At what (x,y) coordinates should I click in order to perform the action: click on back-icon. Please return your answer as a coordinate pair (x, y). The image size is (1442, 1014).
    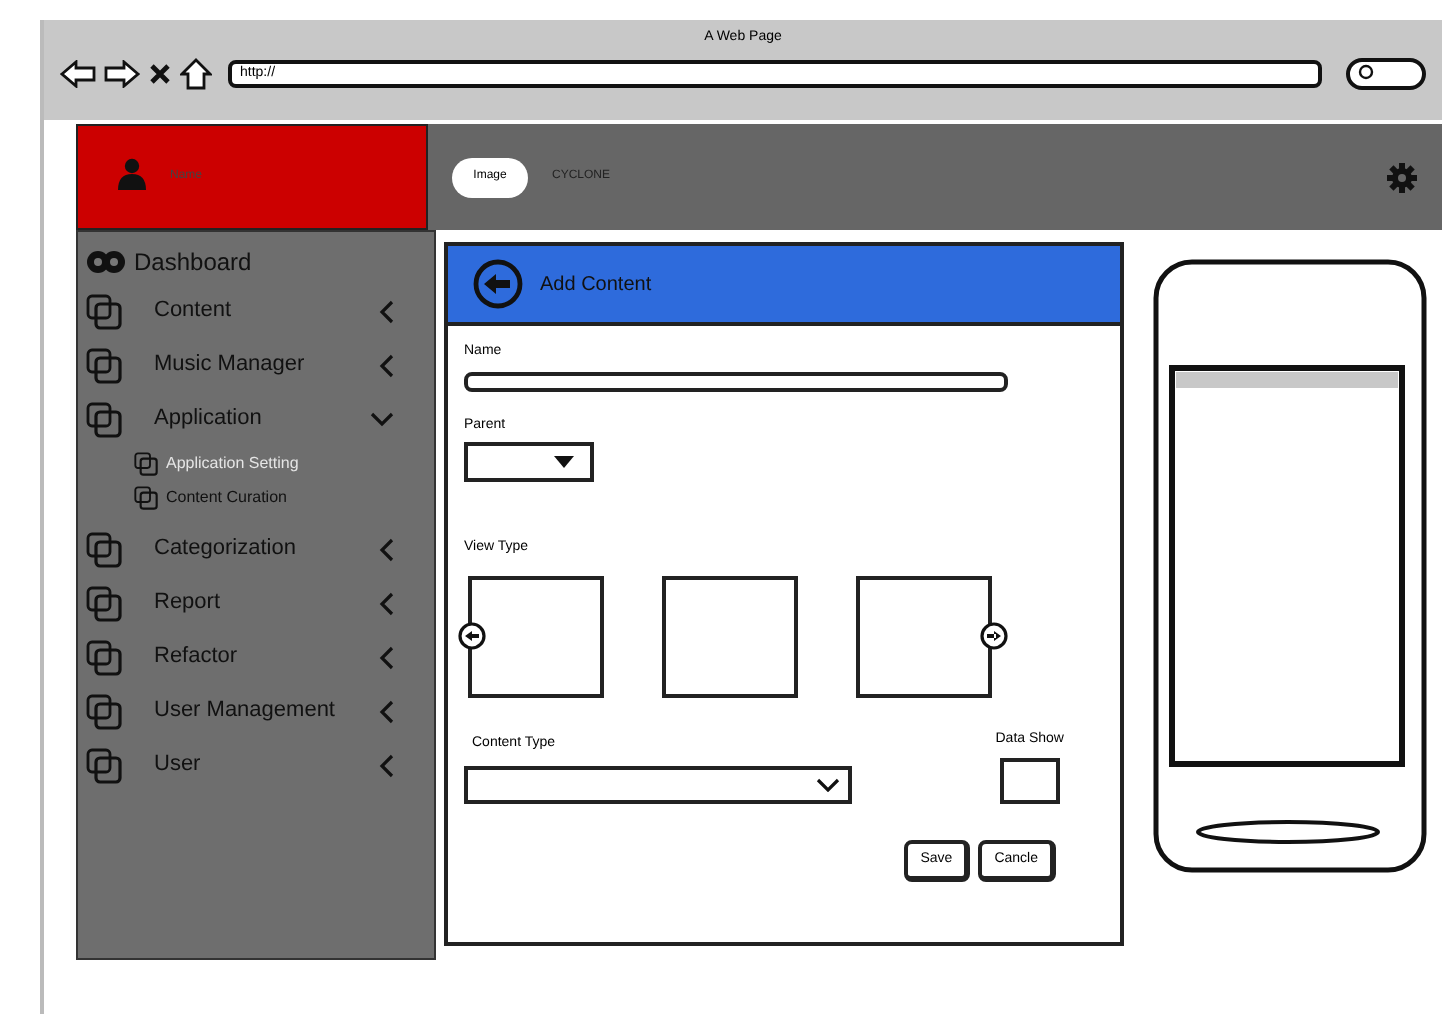
    Looking at the image, I should click on (78, 73).